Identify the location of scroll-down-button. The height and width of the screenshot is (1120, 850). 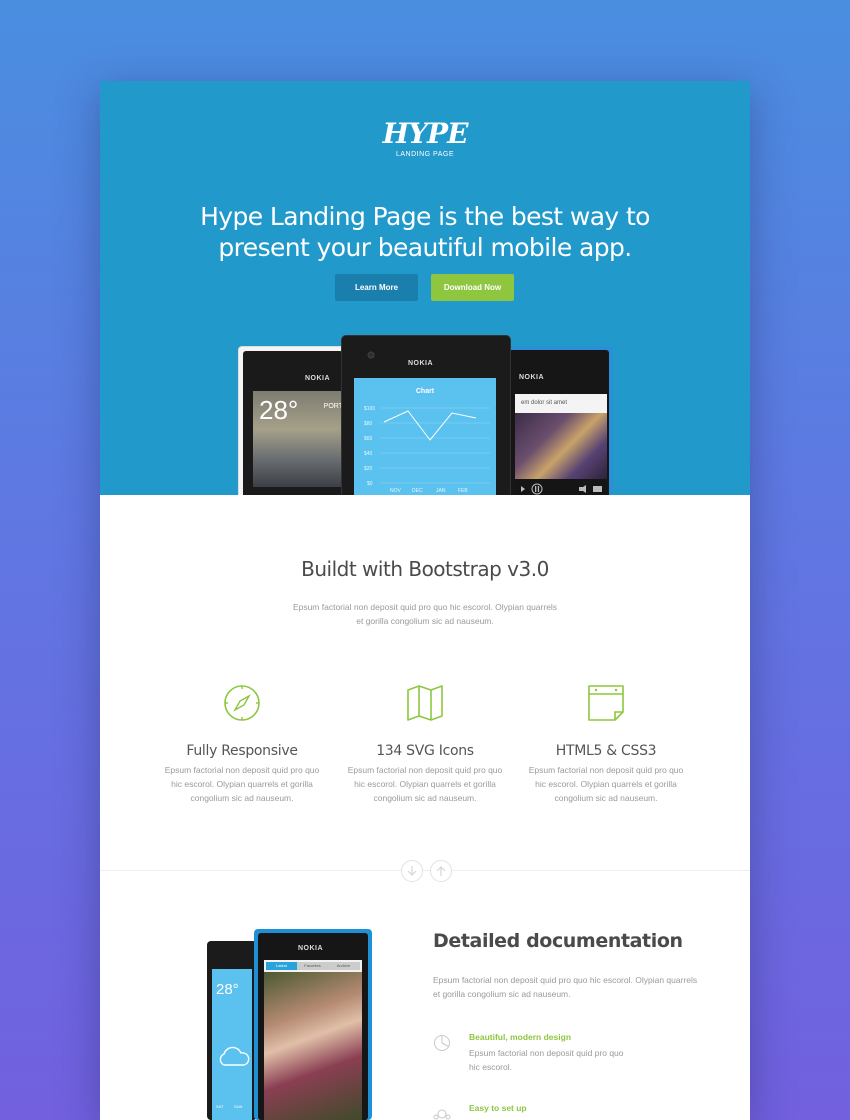
(412, 871).